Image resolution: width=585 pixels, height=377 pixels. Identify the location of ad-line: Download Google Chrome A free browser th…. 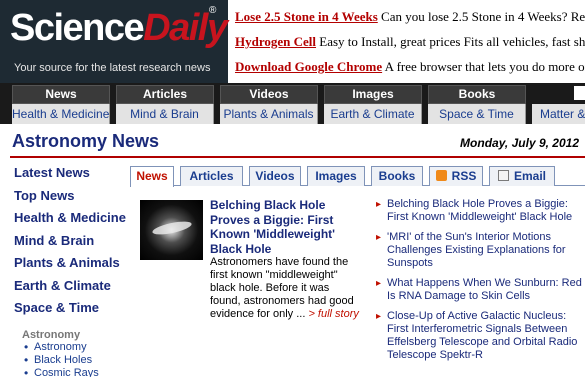
(410, 62).